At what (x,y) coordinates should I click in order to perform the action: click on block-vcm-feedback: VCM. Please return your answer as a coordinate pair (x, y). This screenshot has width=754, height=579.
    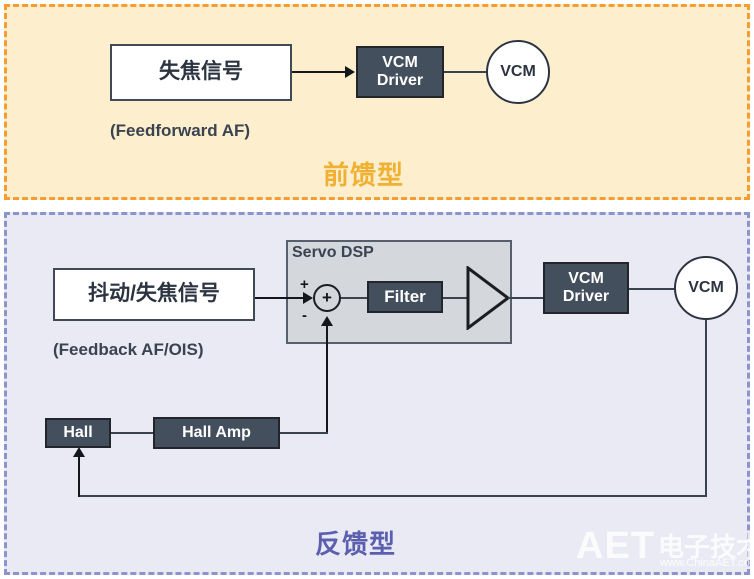
    Looking at the image, I should click on (706, 288).